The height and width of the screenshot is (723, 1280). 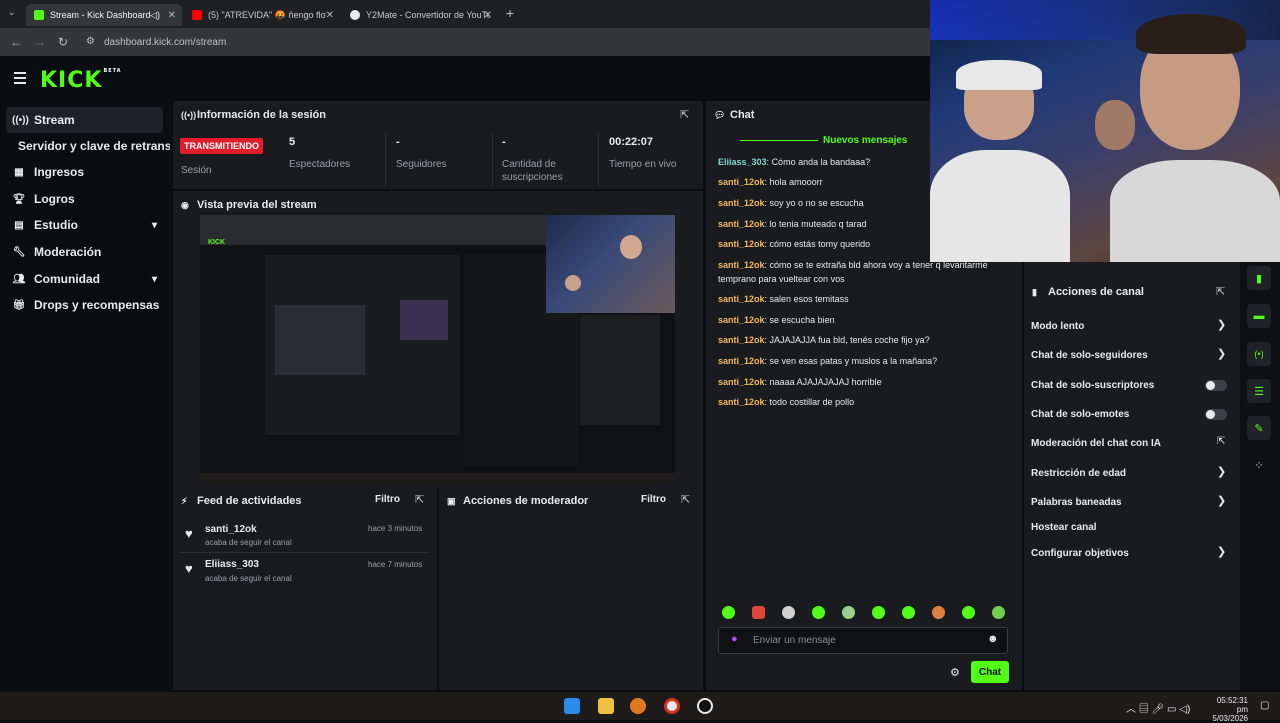 I want to click on chat-input: ● Enviar un mensaje ☻, so click(x=863, y=640).